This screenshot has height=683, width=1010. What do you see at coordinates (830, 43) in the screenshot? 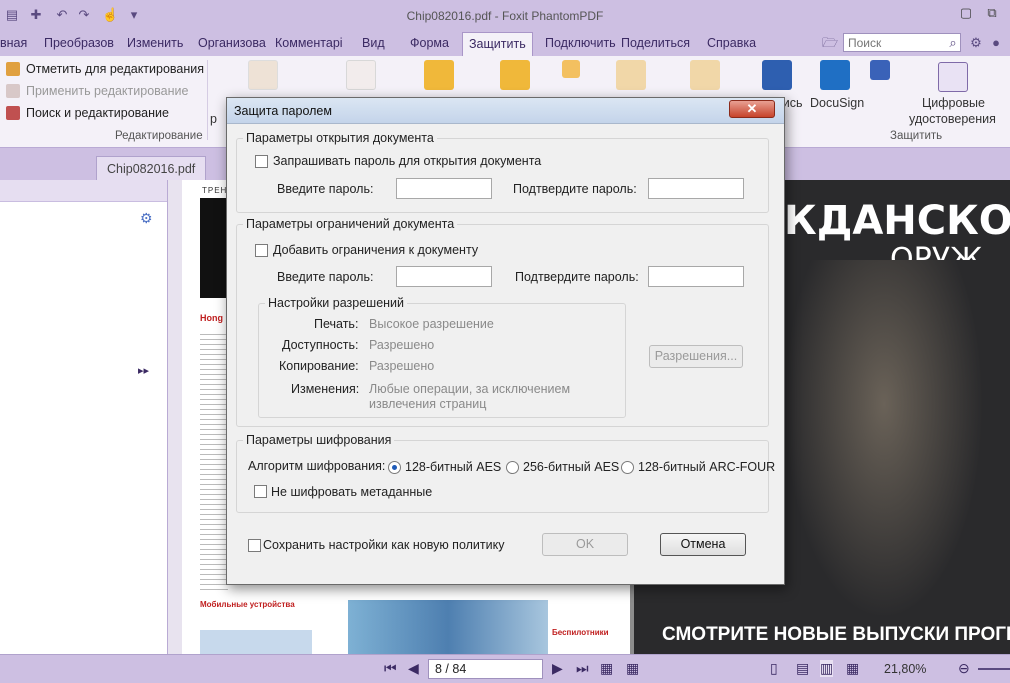
I see `folder-search-icon: 🗁` at bounding box center [830, 43].